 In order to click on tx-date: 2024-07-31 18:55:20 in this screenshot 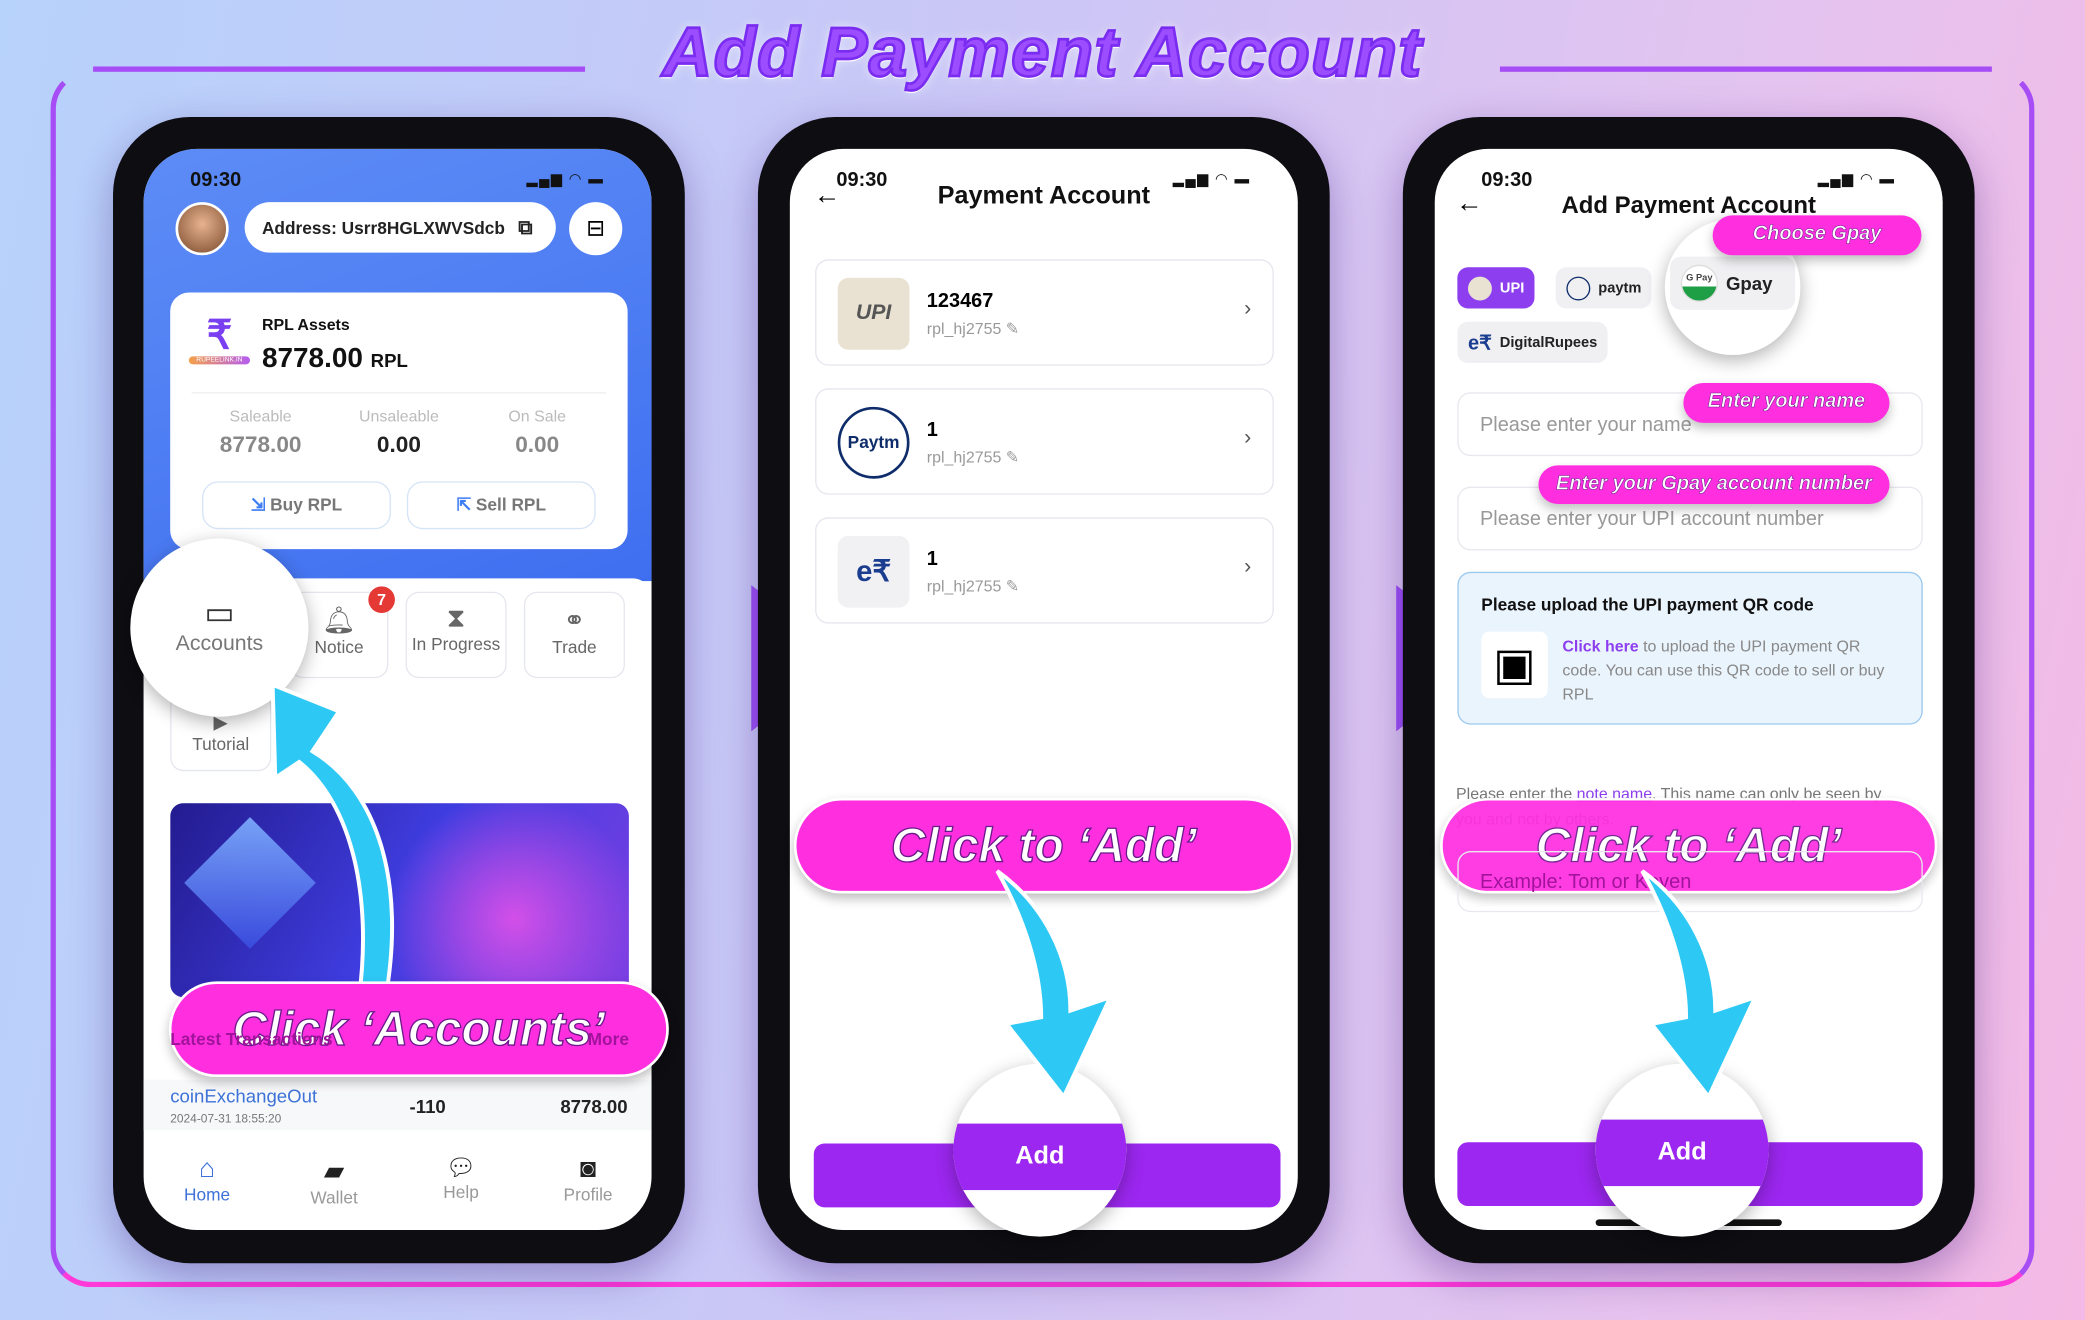, I will do `click(226, 1118)`.